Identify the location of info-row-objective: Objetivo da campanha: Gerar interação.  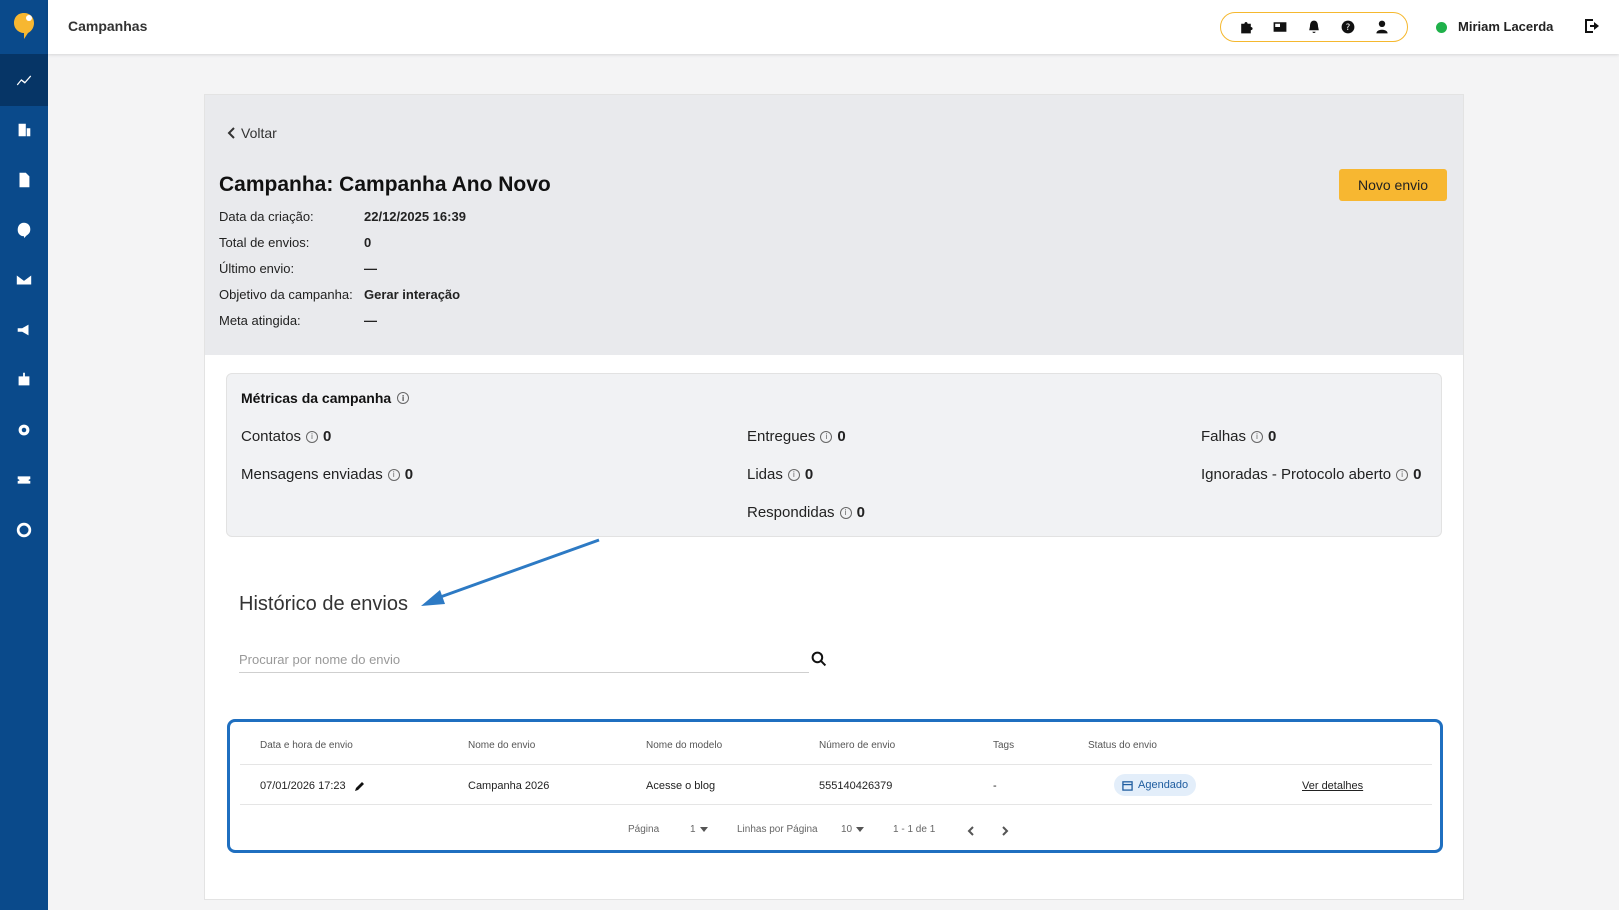
(339, 294).